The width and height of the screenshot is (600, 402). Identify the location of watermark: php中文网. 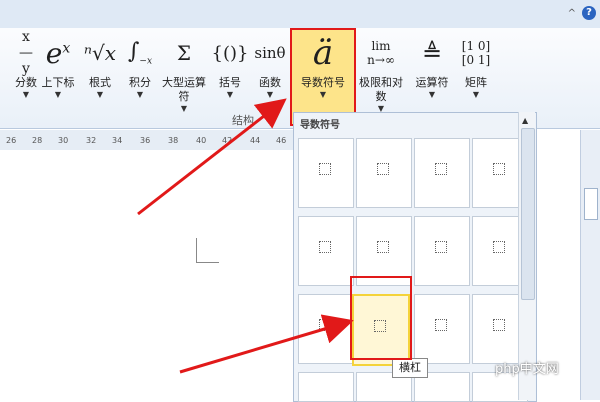
(527, 369).